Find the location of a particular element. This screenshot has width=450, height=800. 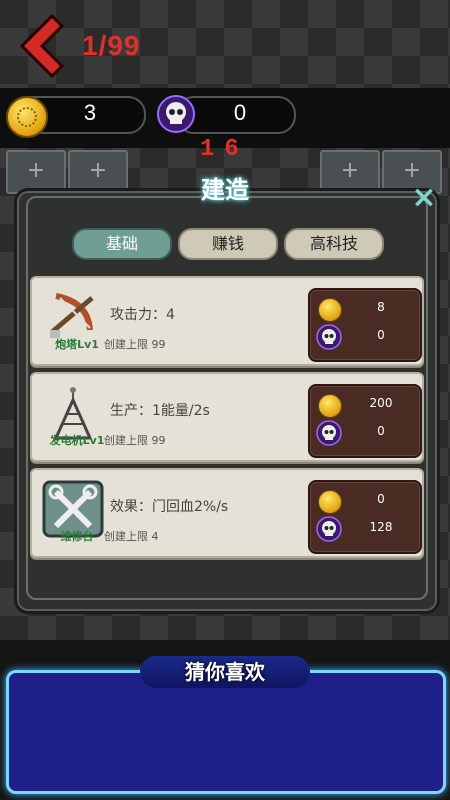

skull-value: 0 is located at coordinates (240, 112).